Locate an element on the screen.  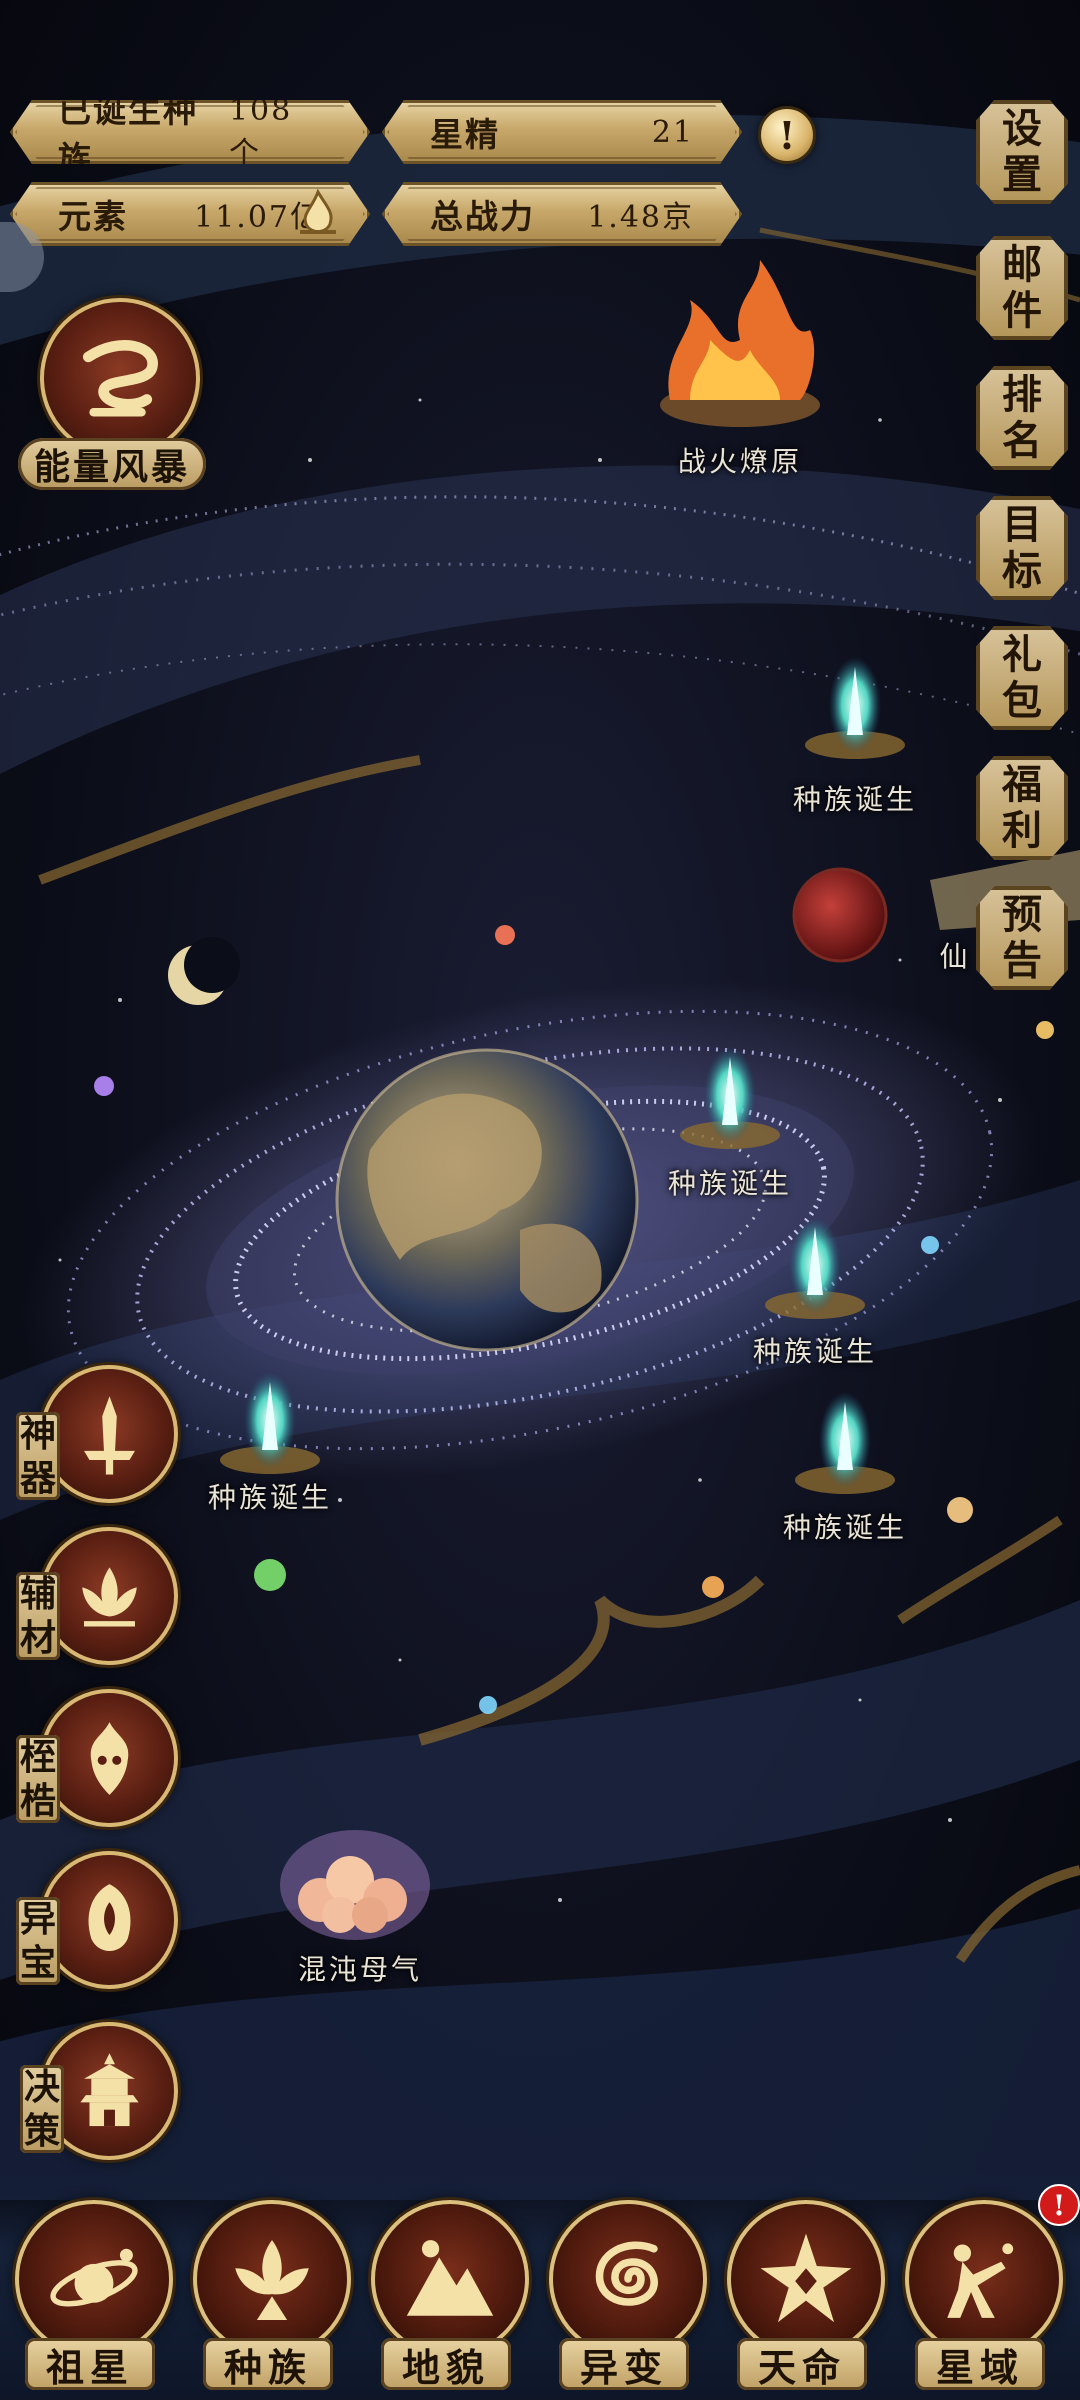
nav-star-domain-ring is located at coordinates (984, 2279).